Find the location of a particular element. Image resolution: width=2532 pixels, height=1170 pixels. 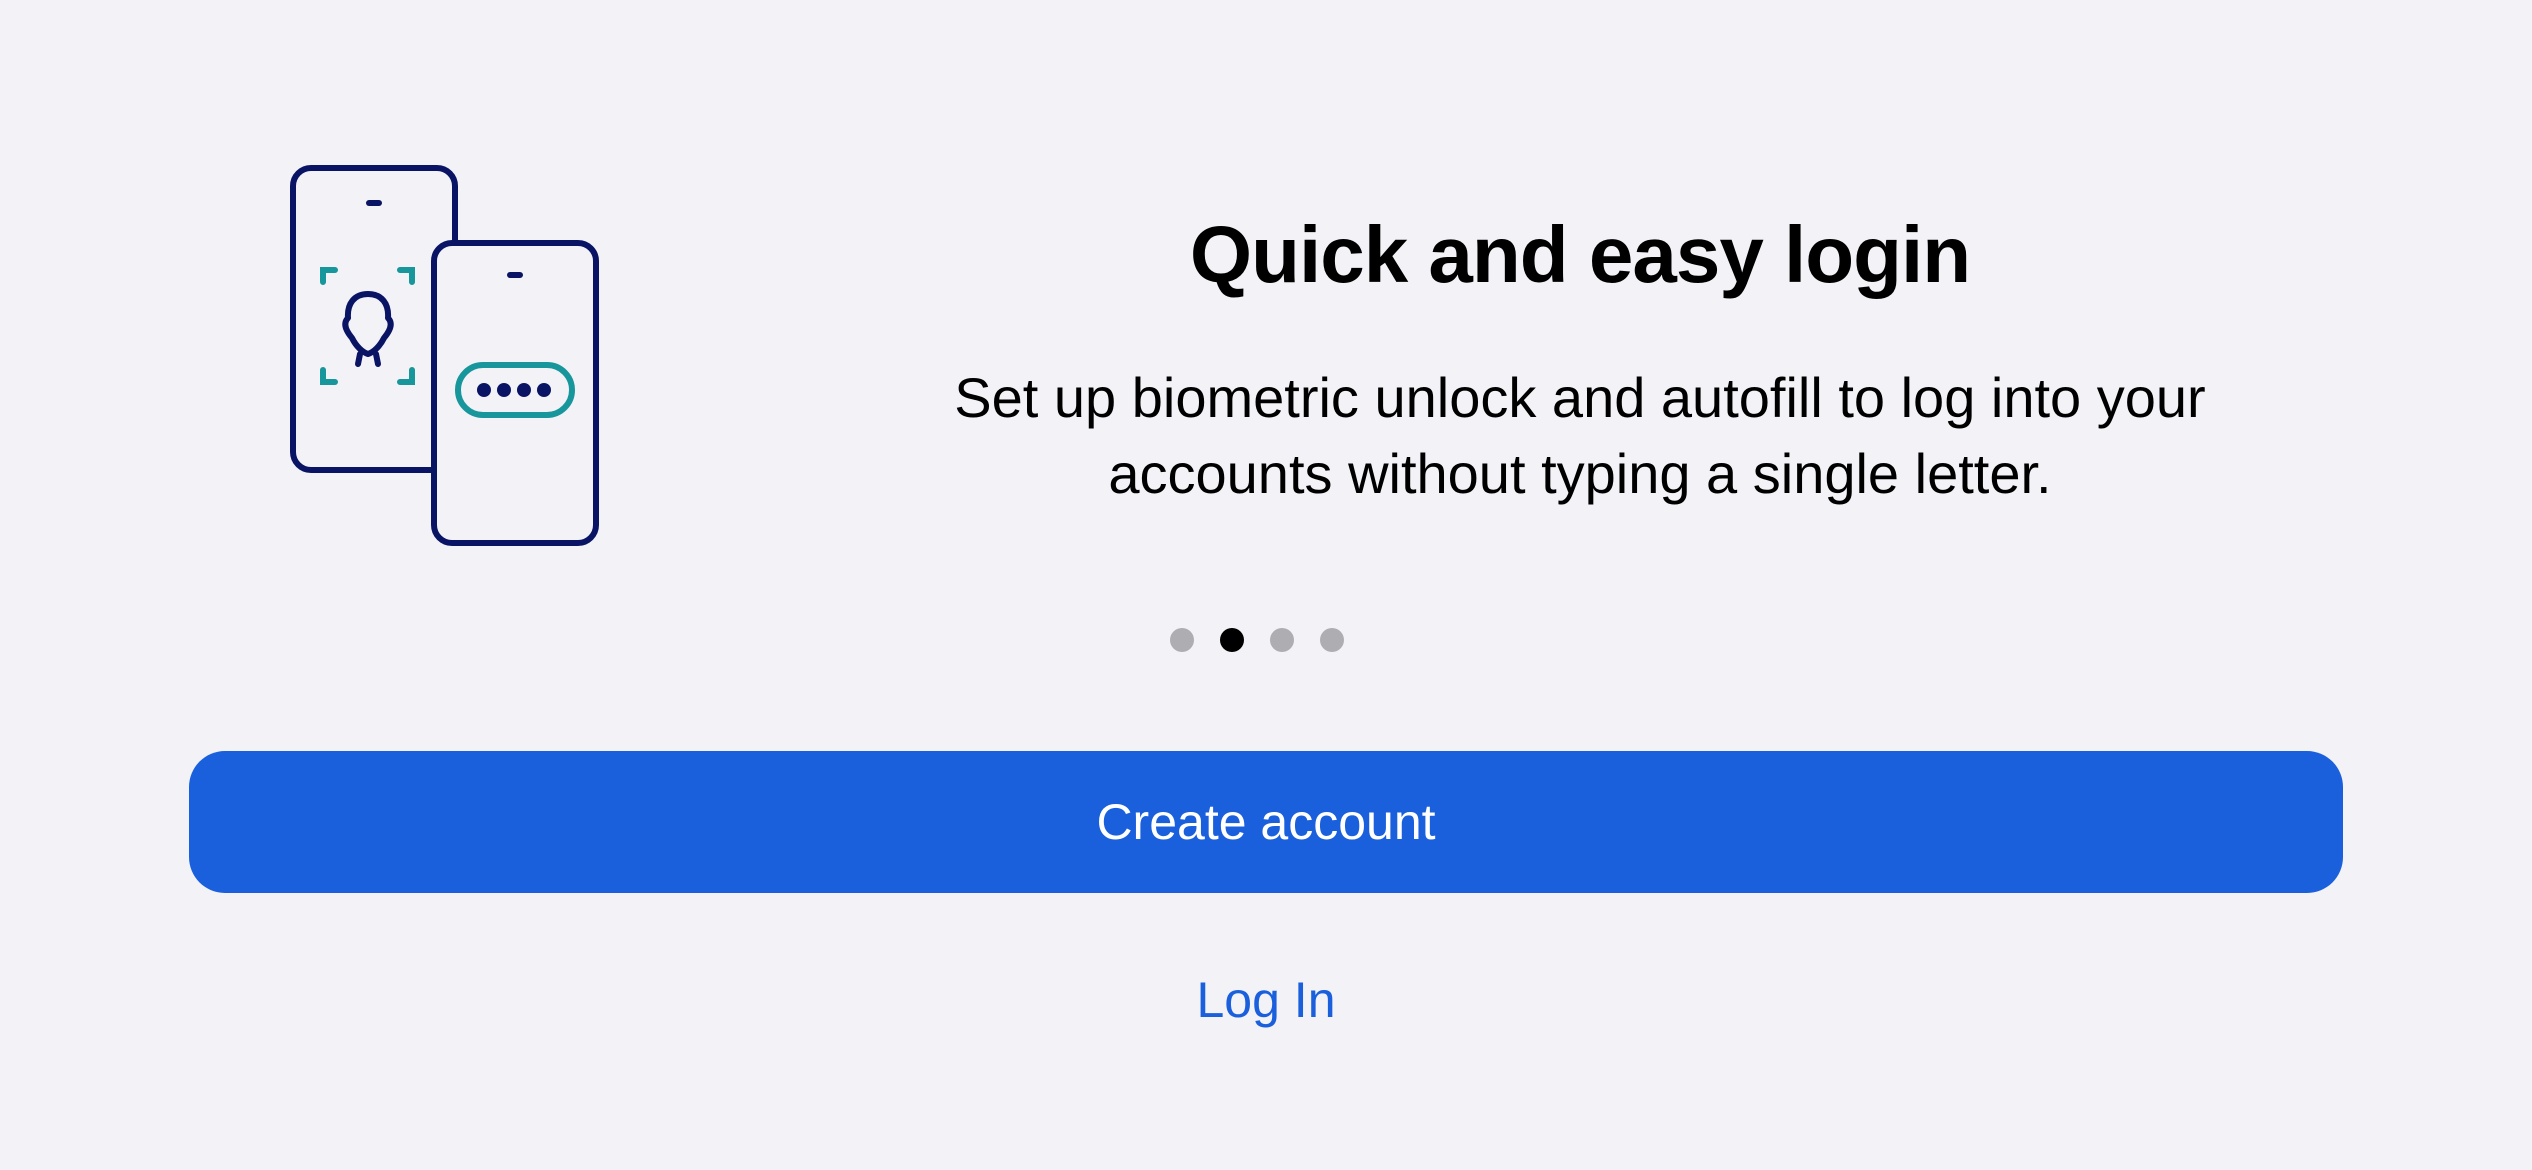

page-title: Quick and easy login is located at coordinates (1580, 254).